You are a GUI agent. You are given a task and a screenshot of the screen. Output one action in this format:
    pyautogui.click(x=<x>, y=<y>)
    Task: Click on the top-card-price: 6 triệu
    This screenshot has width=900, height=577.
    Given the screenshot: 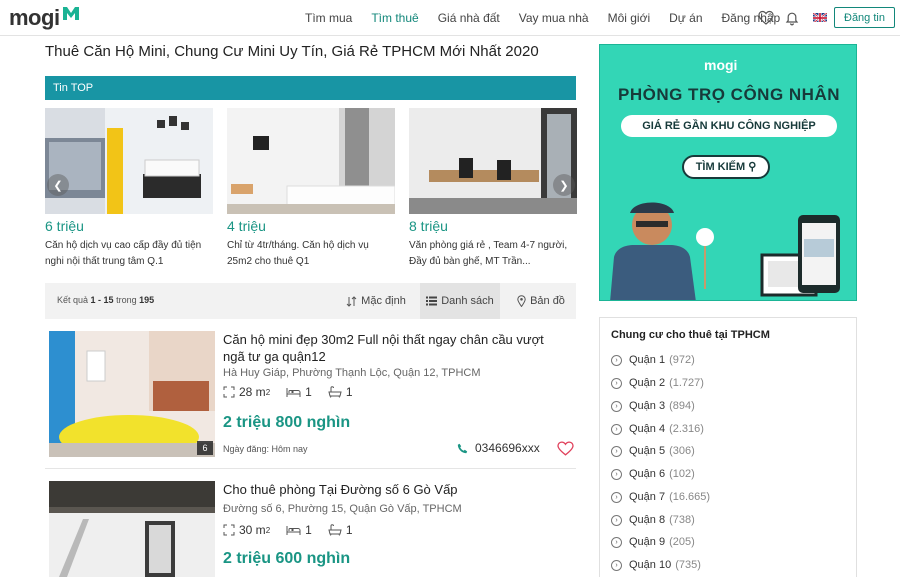 What is the action you would take?
    pyautogui.click(x=64, y=226)
    